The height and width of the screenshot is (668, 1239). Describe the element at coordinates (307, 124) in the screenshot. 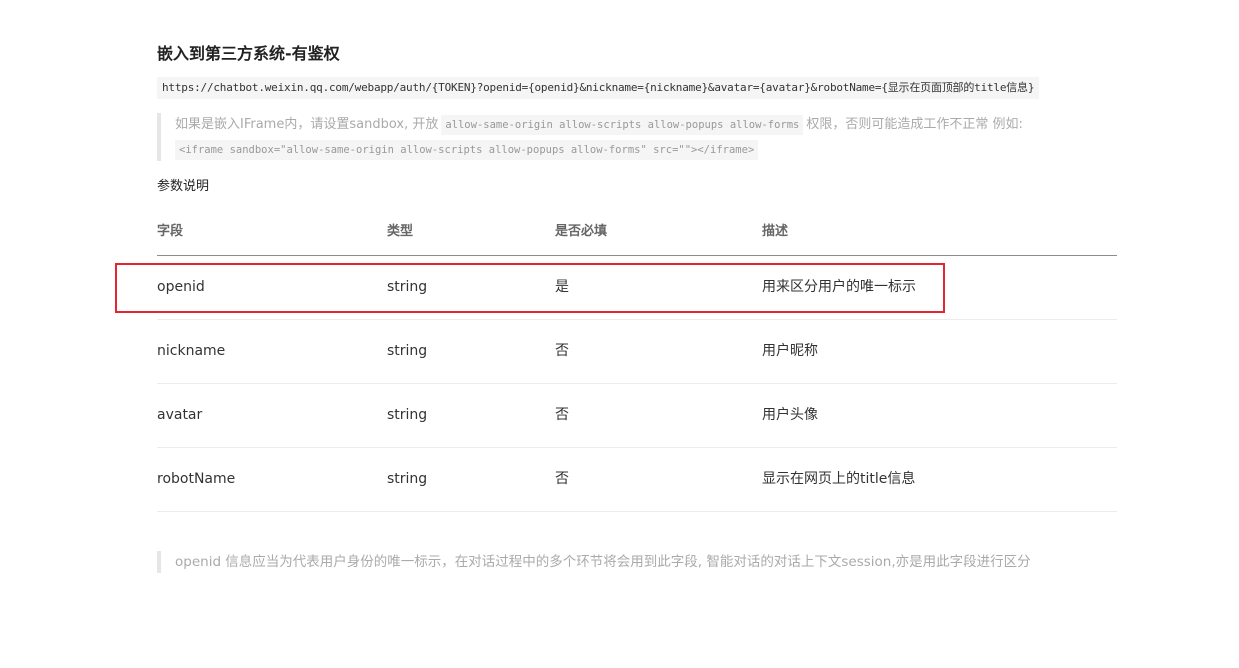

I see `iframe-note-prefix: 如果是嵌入IFrame内，请设置sandbox, 开放` at that location.